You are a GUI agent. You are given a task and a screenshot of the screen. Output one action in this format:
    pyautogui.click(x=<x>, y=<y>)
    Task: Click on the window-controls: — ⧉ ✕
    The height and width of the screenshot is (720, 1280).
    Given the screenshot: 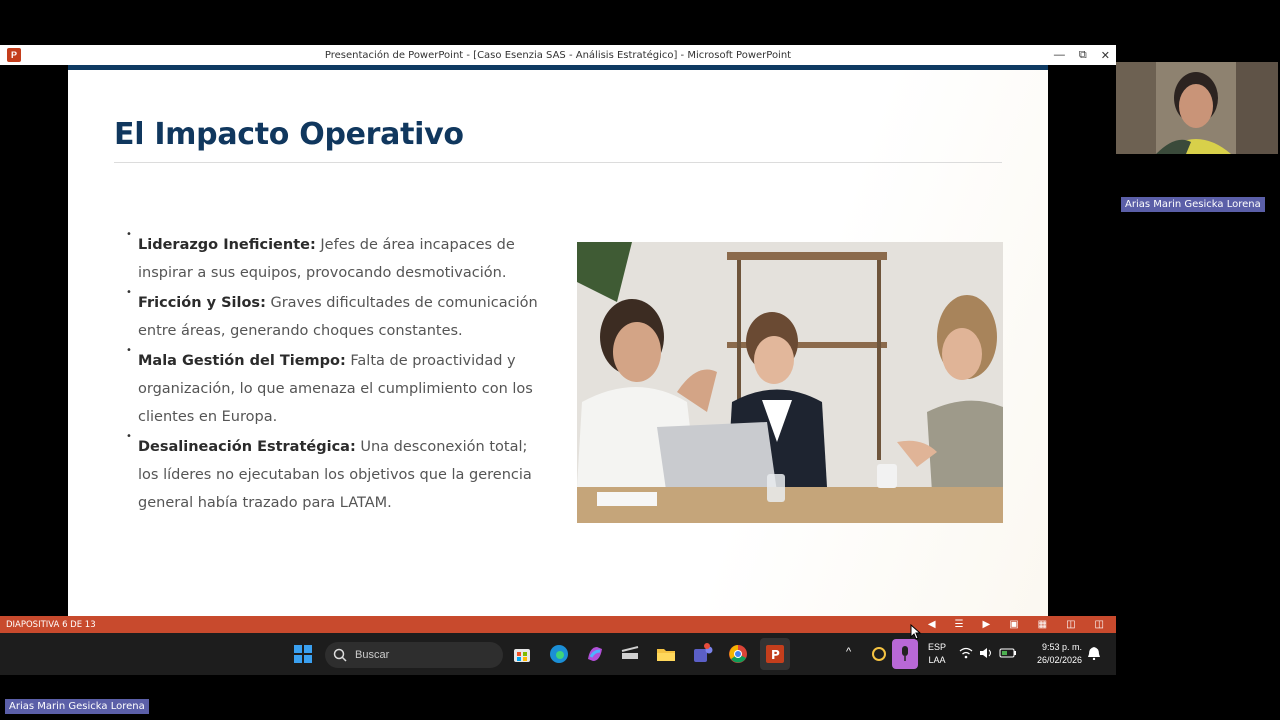 What is the action you would take?
    pyautogui.click(x=1082, y=55)
    